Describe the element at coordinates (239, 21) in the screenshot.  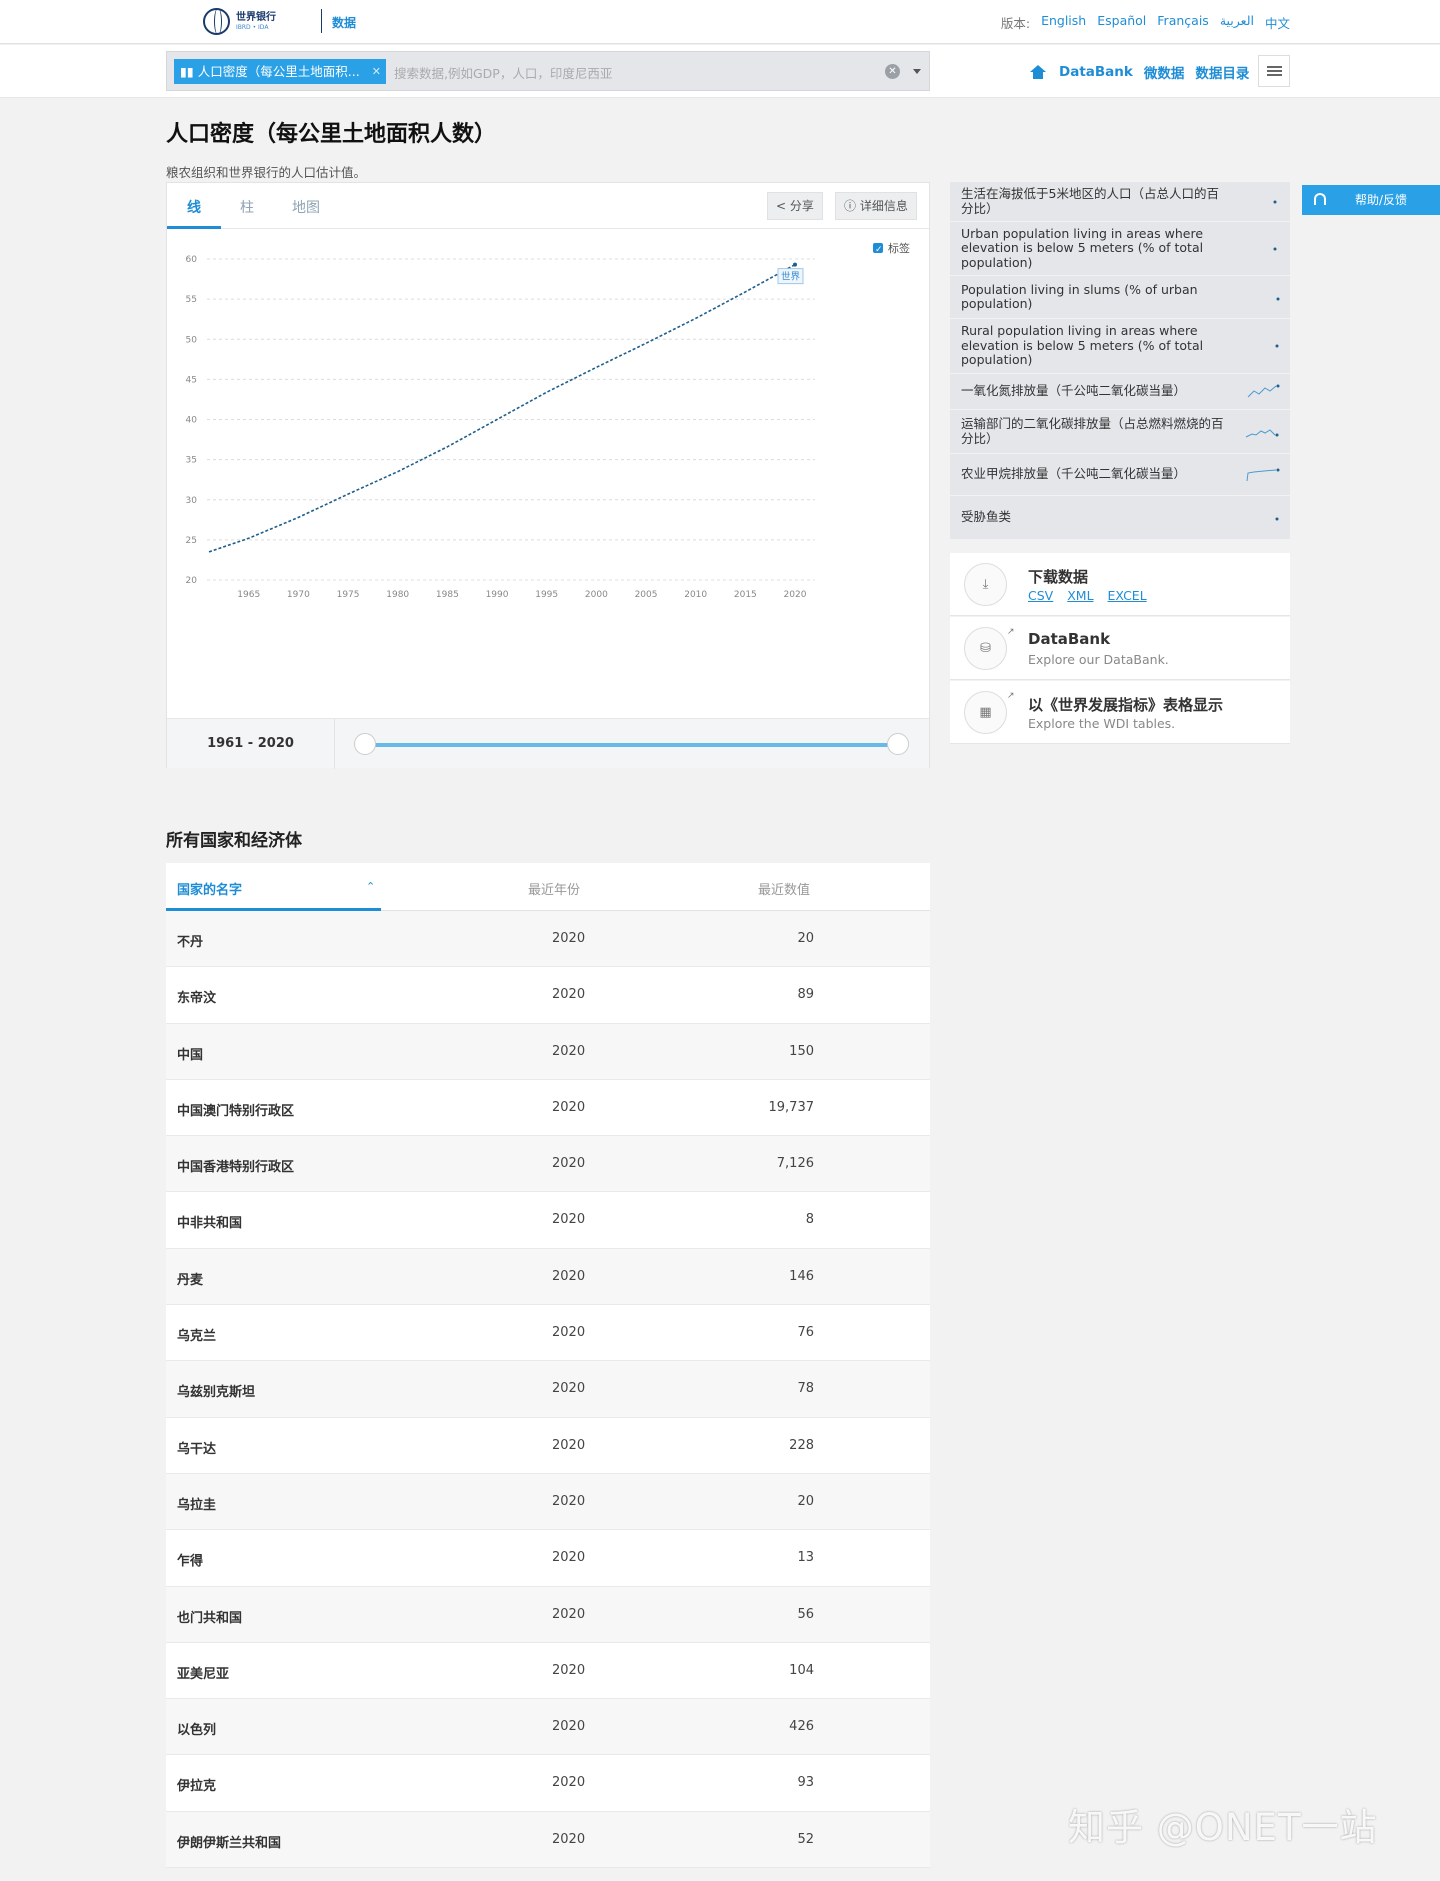
I see `world-bank-logo: 世界银行 IBRD • IDA` at that location.